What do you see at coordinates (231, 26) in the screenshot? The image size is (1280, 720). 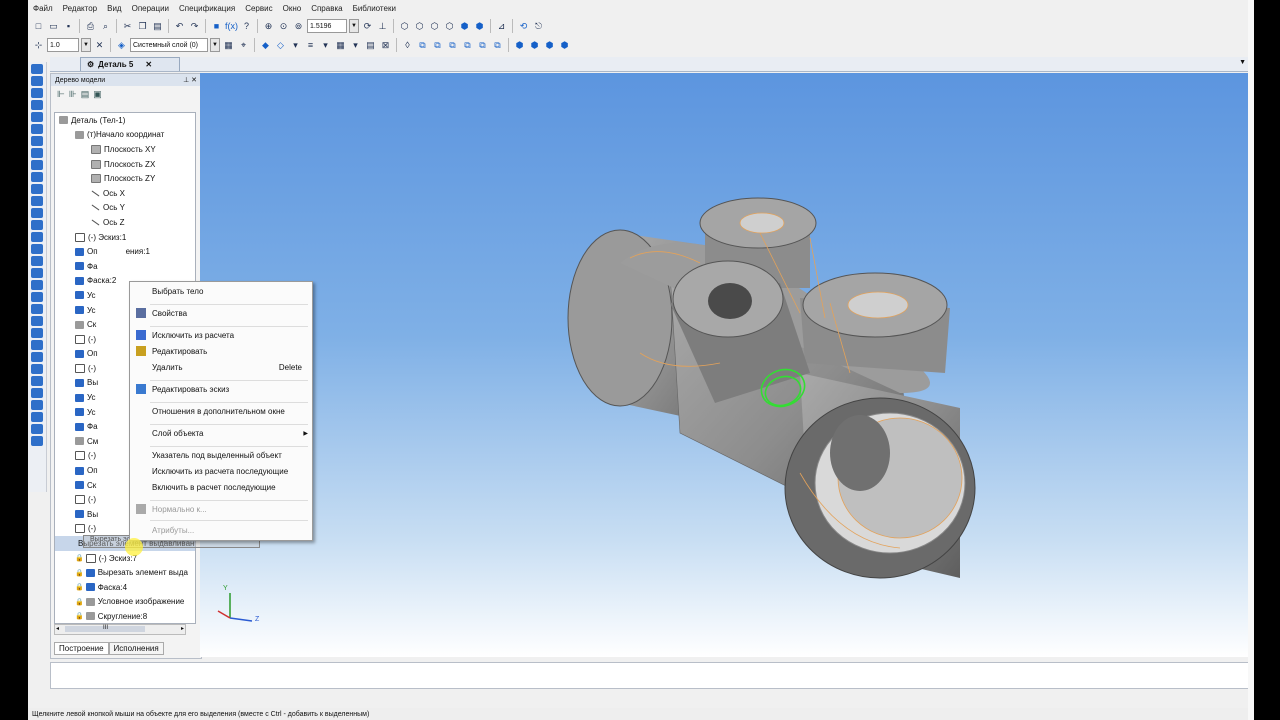 I see `variables-icon: f(x)` at bounding box center [231, 26].